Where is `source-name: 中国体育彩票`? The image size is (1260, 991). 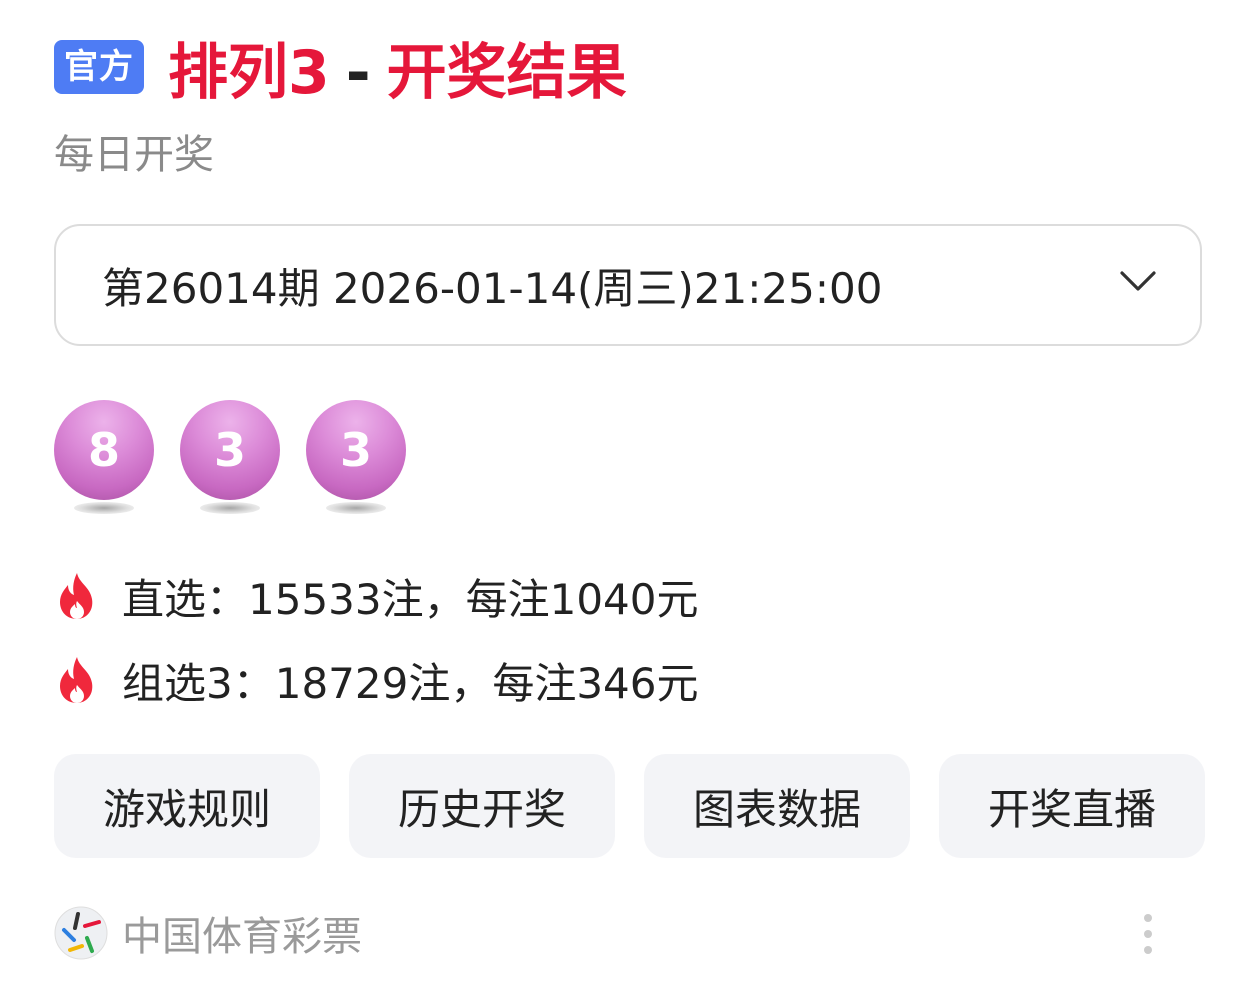 source-name: 中国体育彩票 is located at coordinates (242, 937).